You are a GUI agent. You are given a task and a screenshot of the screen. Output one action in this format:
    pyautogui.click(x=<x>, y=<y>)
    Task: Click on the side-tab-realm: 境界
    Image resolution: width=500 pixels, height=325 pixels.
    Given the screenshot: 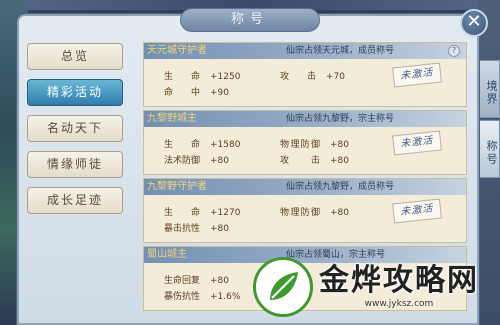 What is the action you would take?
    pyautogui.click(x=489, y=89)
    